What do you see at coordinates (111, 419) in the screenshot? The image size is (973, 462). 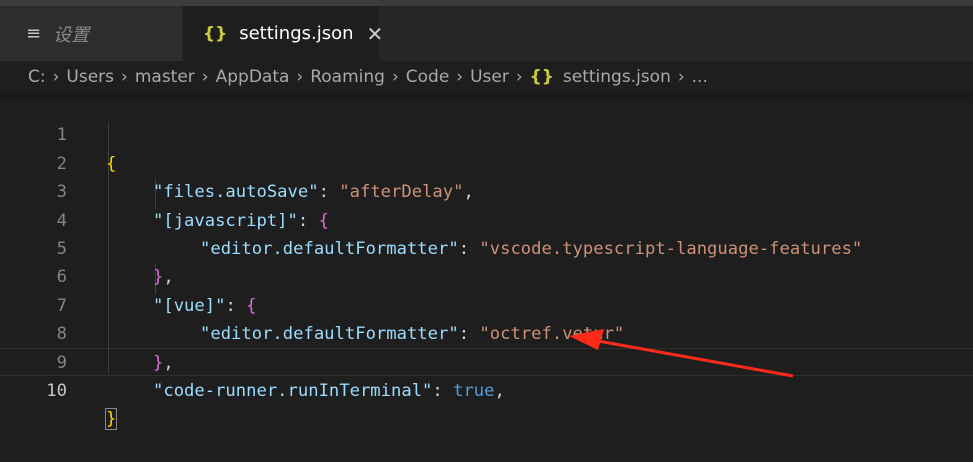 I see `bracket-close: }` at bounding box center [111, 419].